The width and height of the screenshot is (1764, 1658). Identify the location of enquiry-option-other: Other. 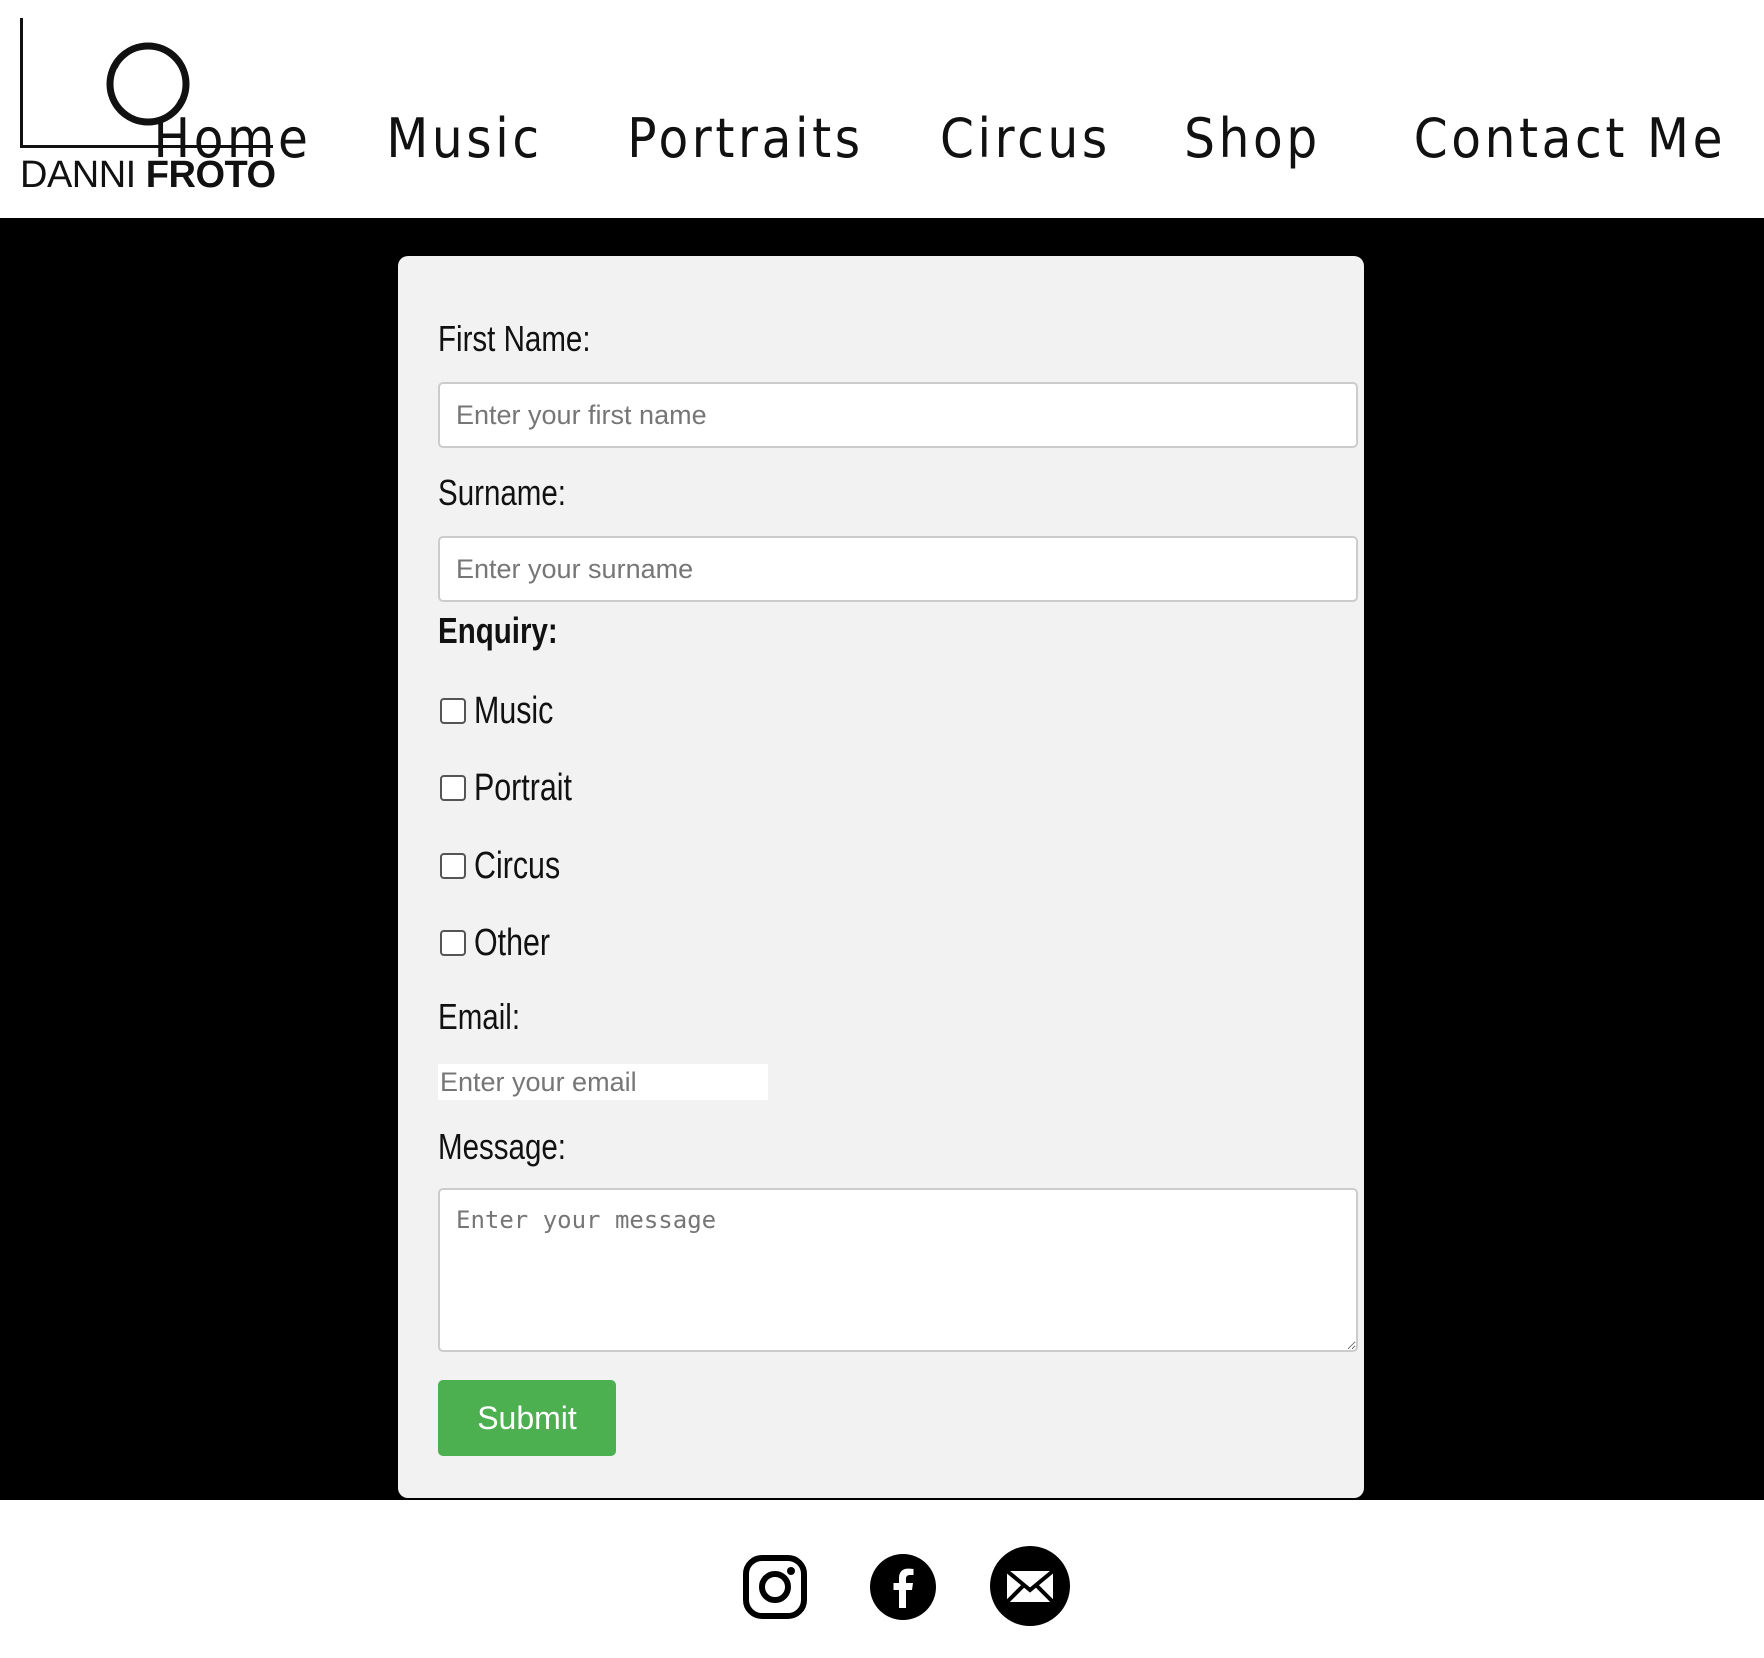
(503, 943).